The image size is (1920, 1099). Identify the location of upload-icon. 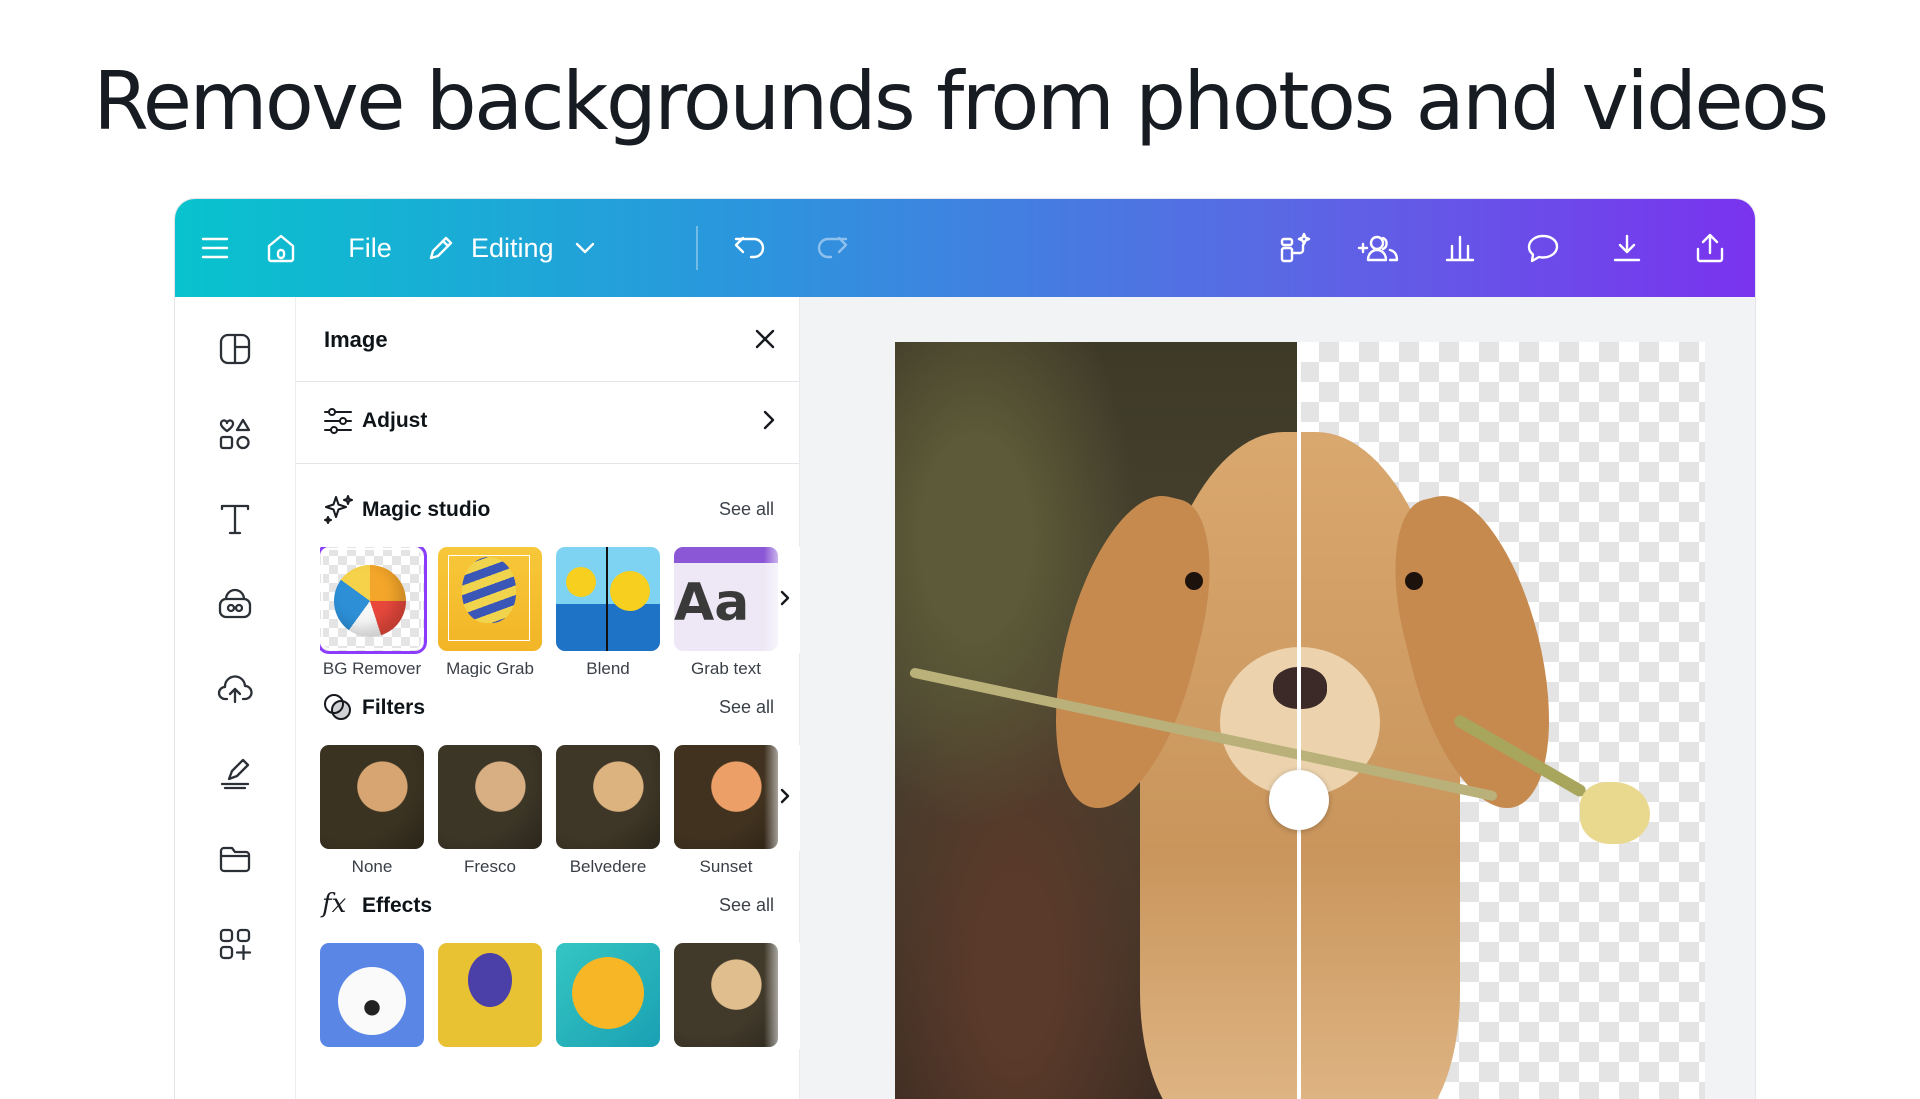
(1710, 248).